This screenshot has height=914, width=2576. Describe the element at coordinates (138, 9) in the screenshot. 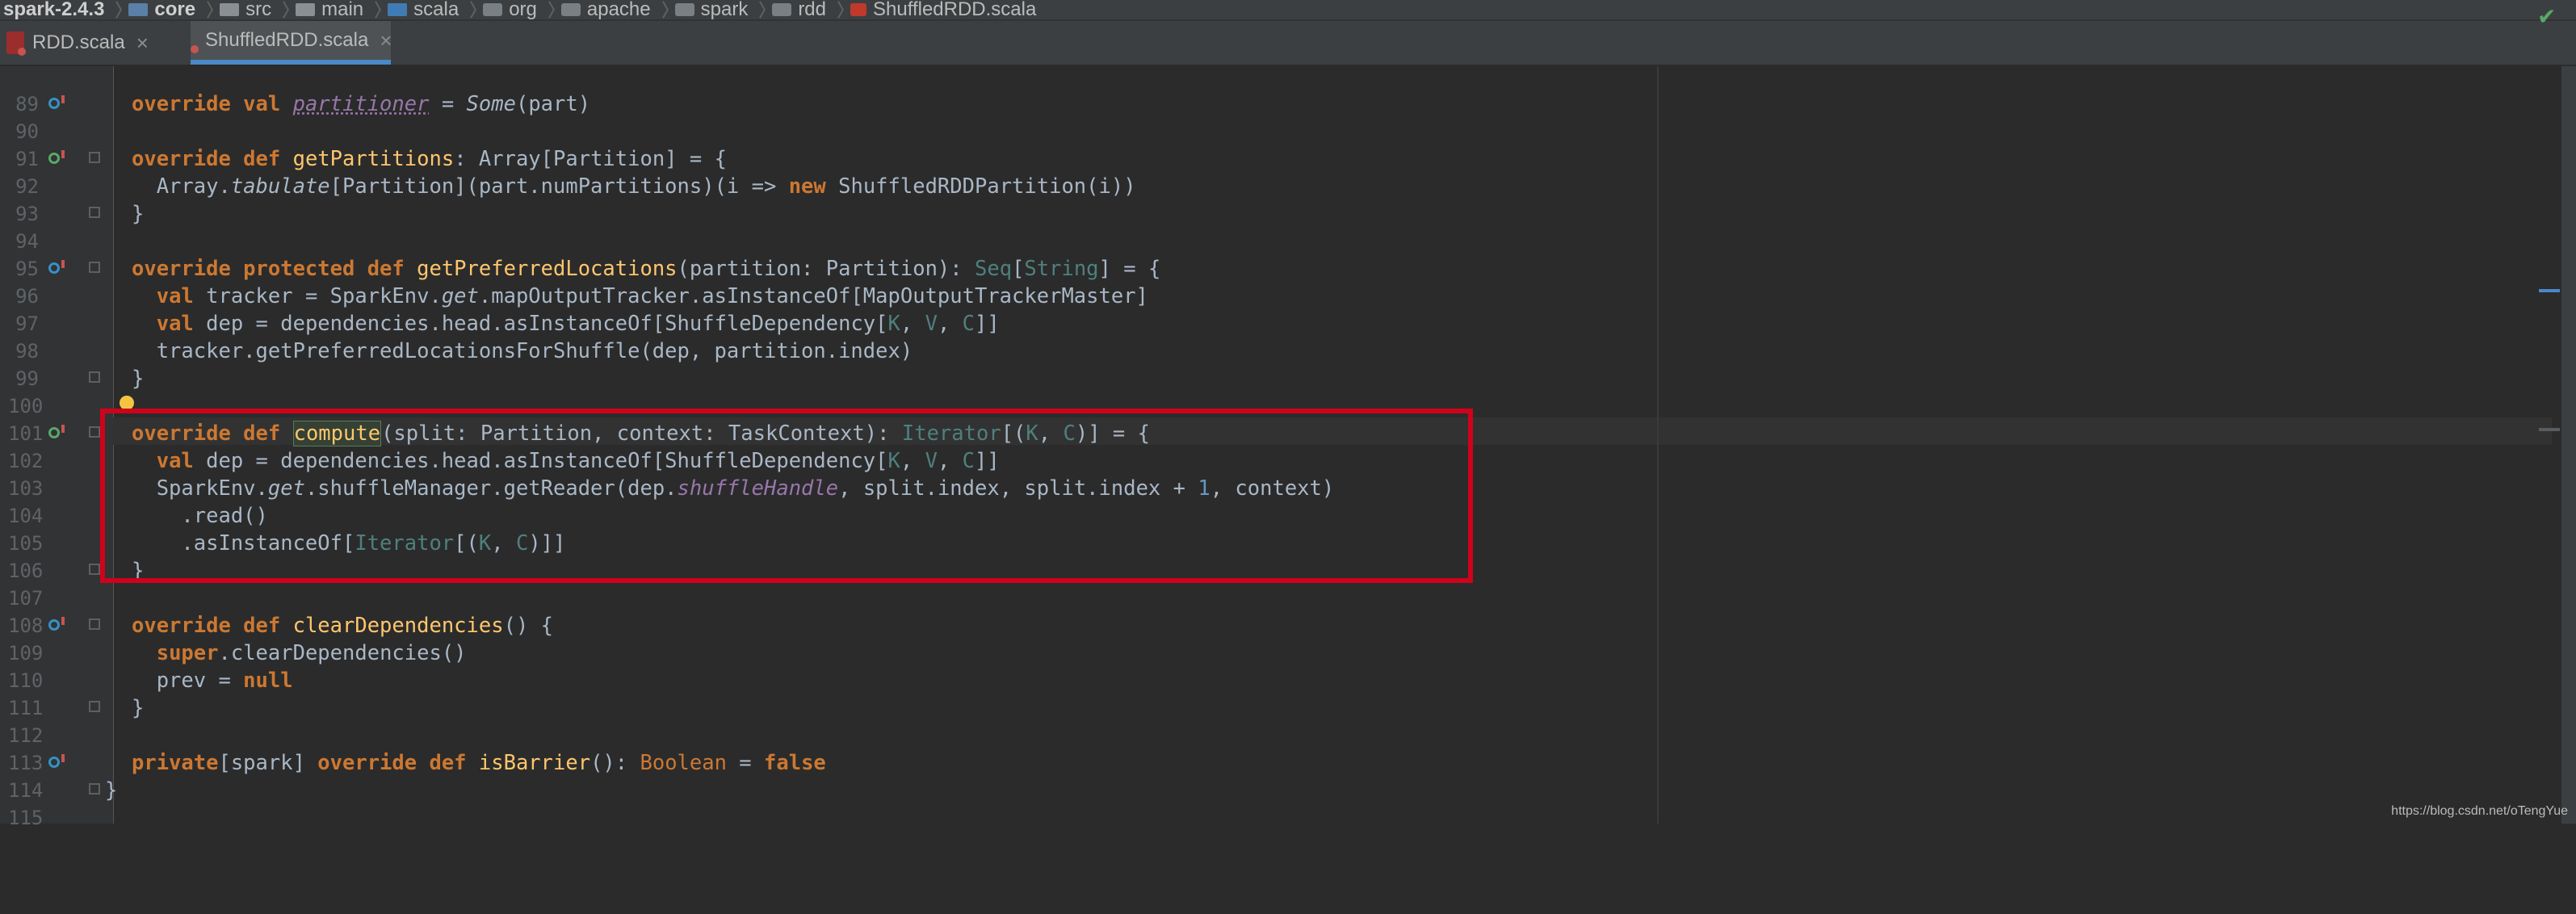

I see `module-folder-icon` at that location.